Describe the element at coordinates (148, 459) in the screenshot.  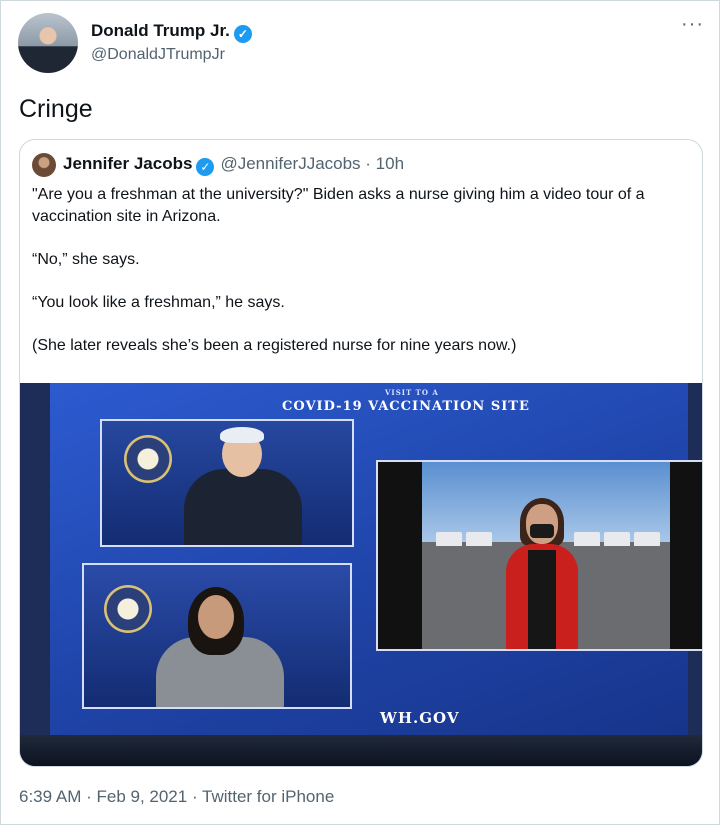
I see `presidential-seal-icon` at that location.